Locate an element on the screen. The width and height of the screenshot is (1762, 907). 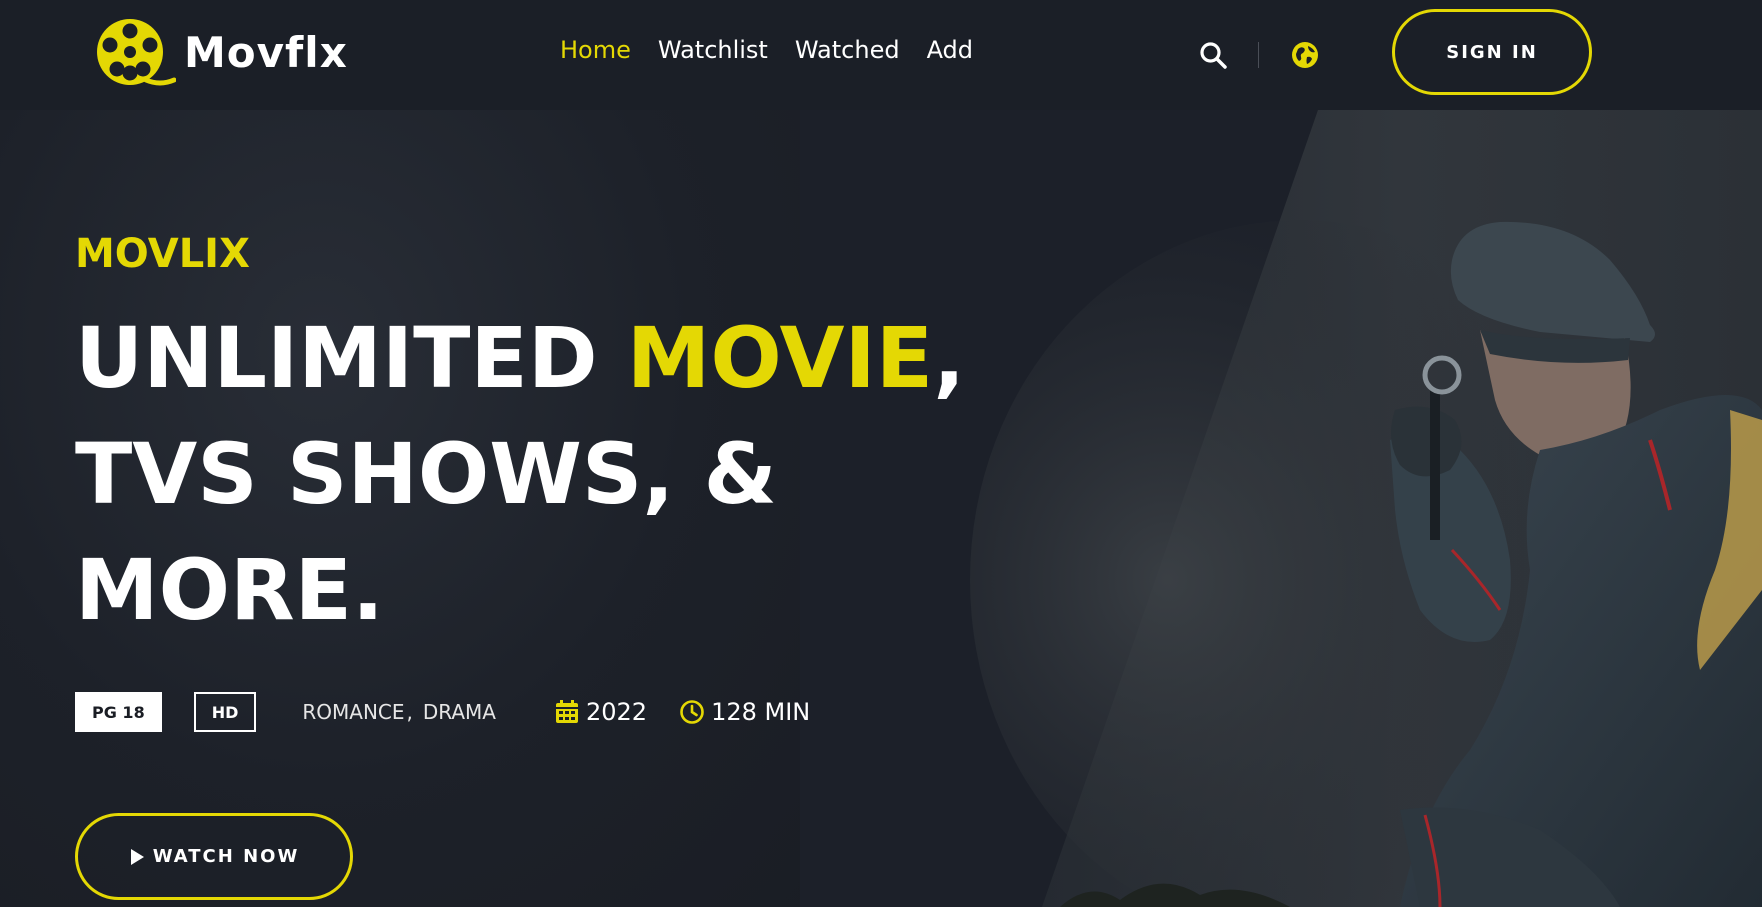
film-reel-icon is located at coordinates (136, 52).